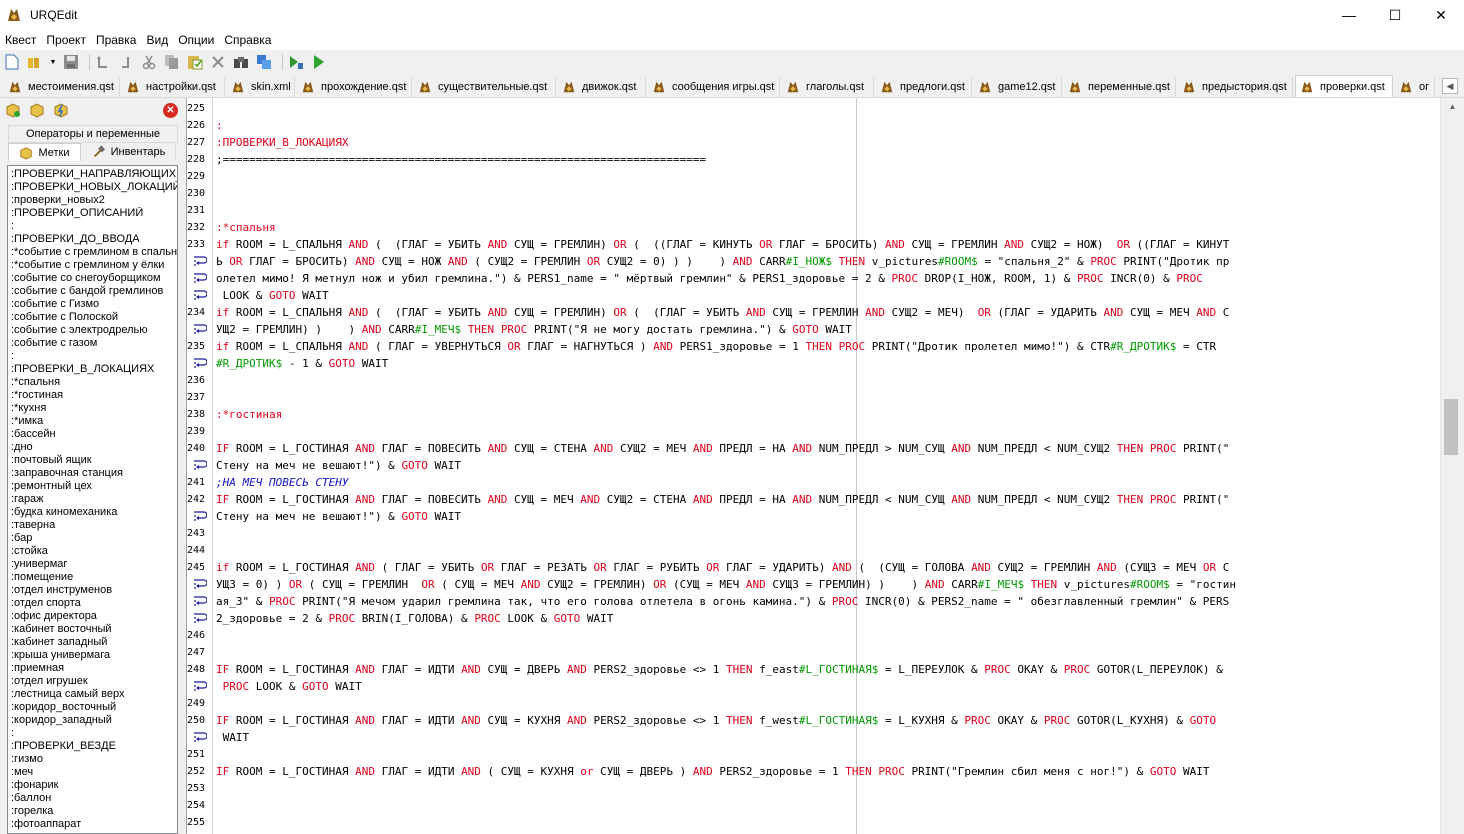 This screenshot has width=1464, height=834. I want to click on save-button, so click(71, 62).